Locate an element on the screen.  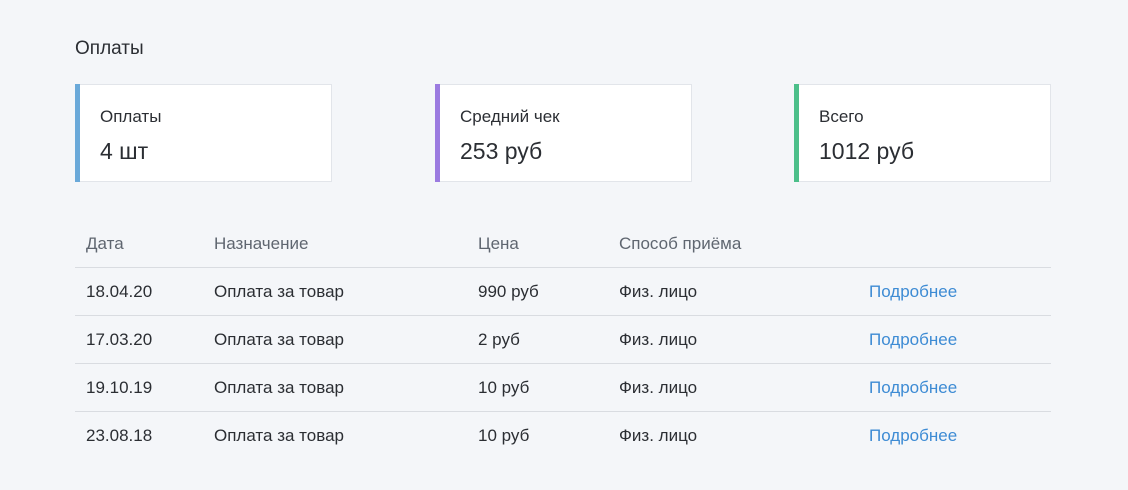
header-price: Цена is located at coordinates (498, 243).